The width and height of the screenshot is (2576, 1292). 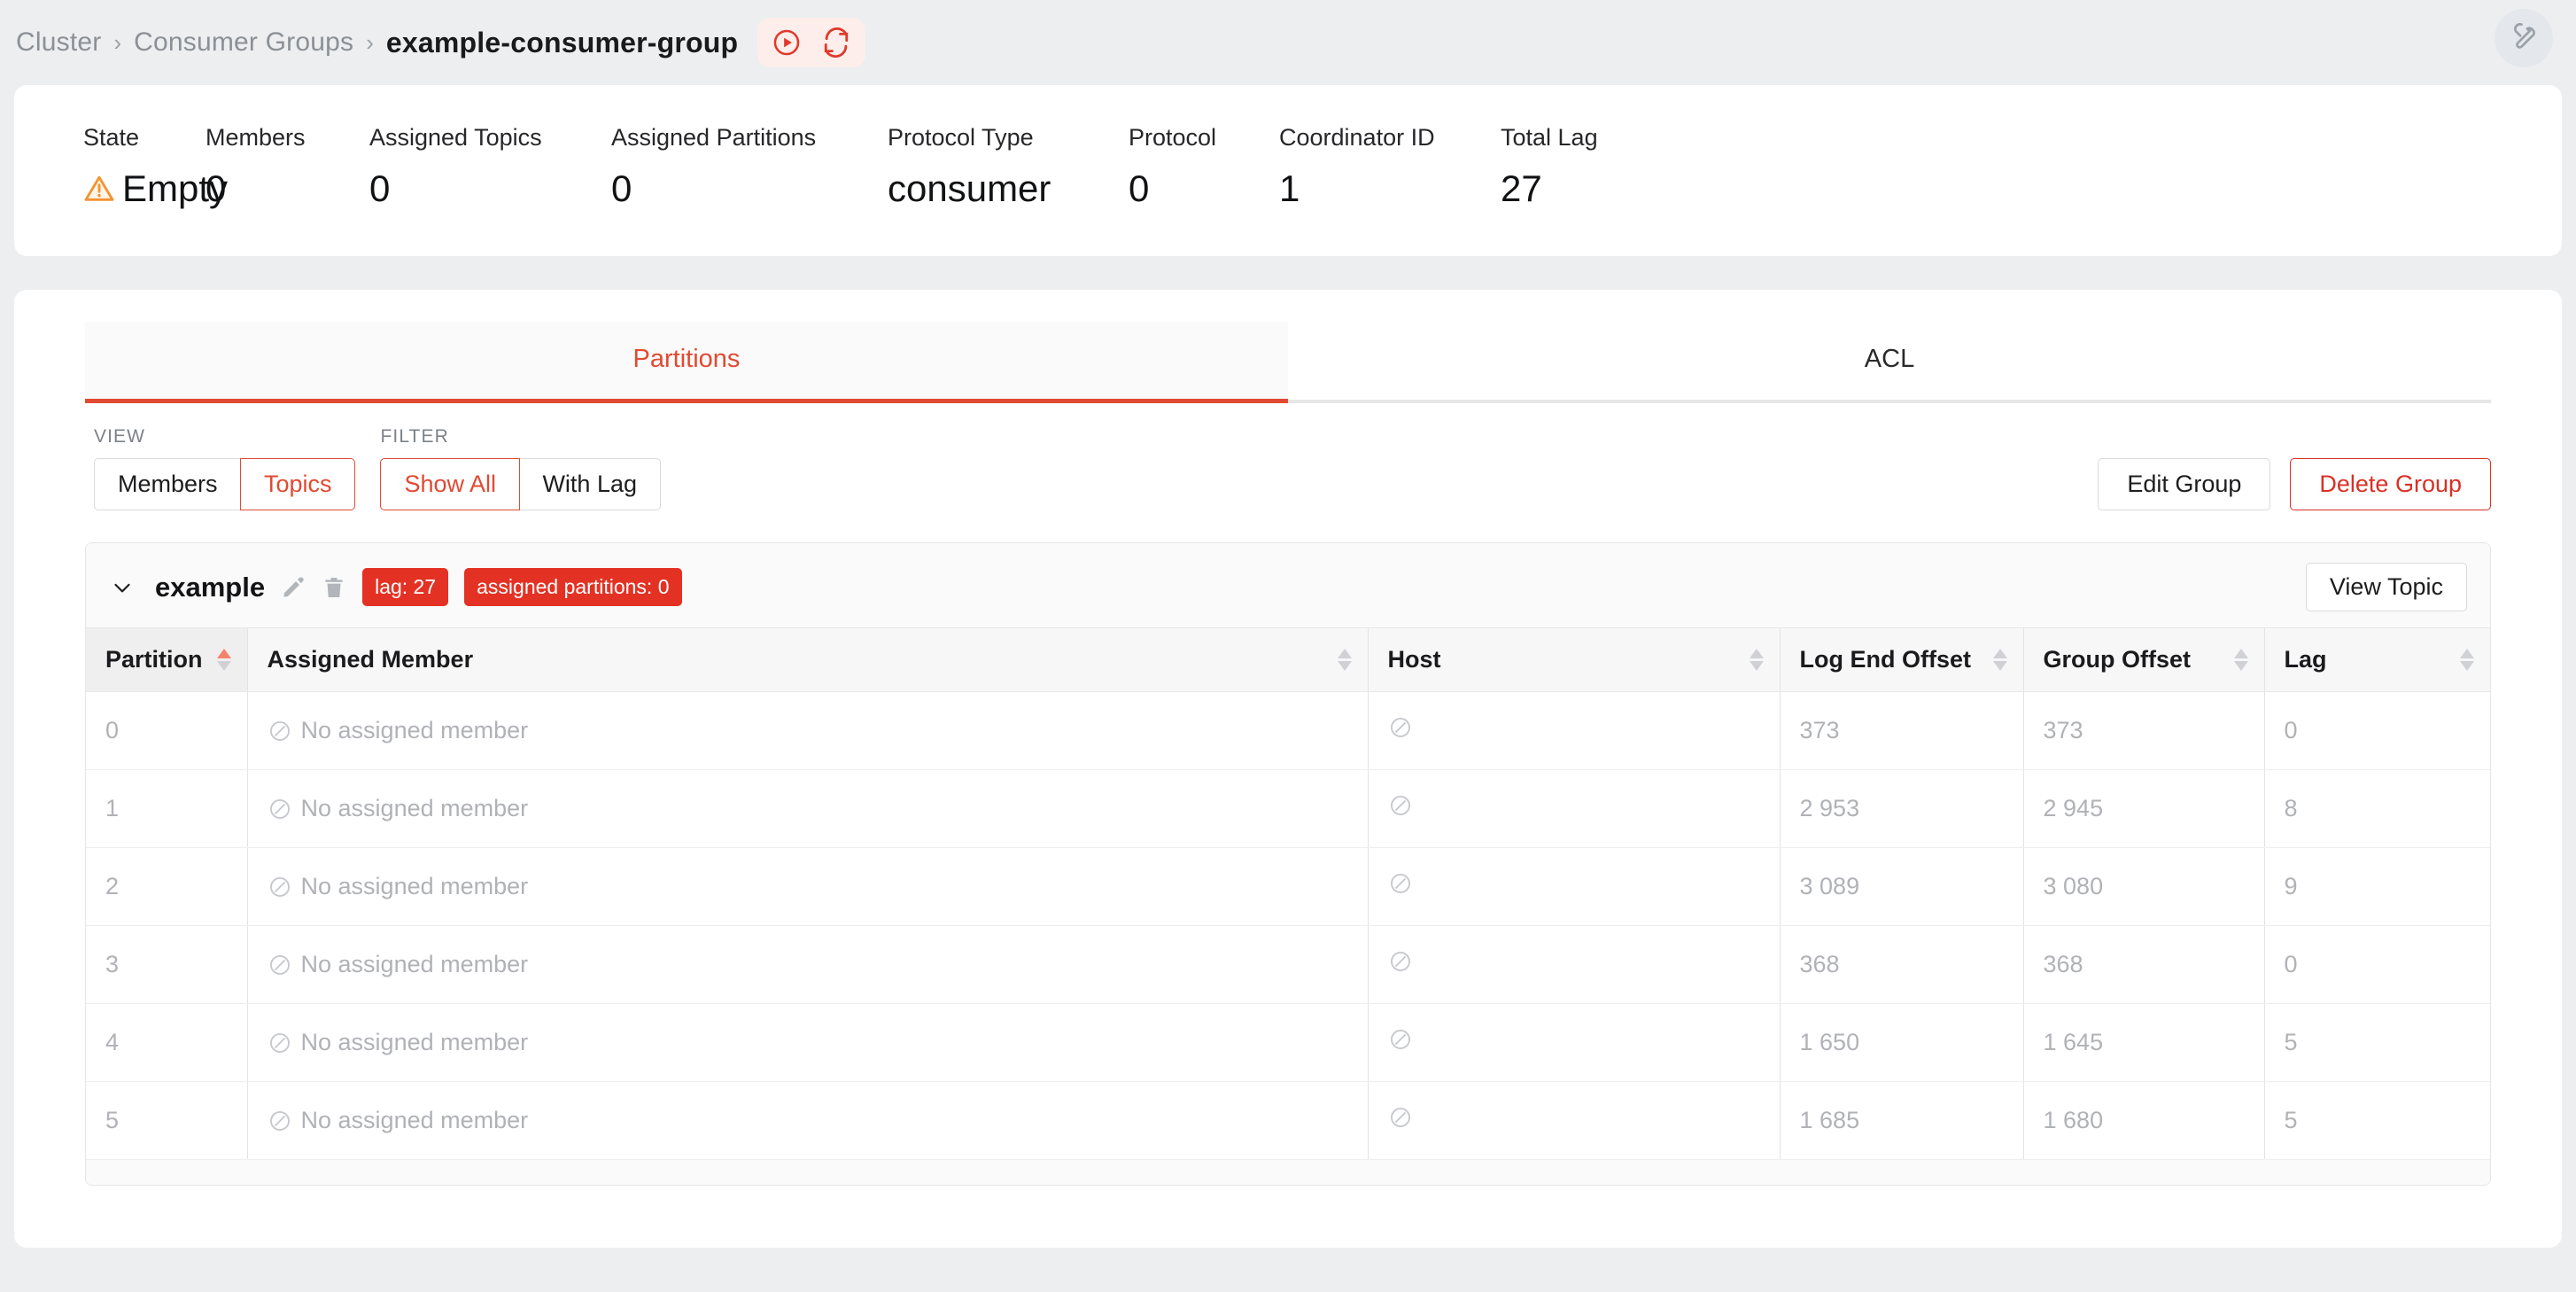 I want to click on stat-total-lag: Total Lag 27, so click(x=1549, y=167).